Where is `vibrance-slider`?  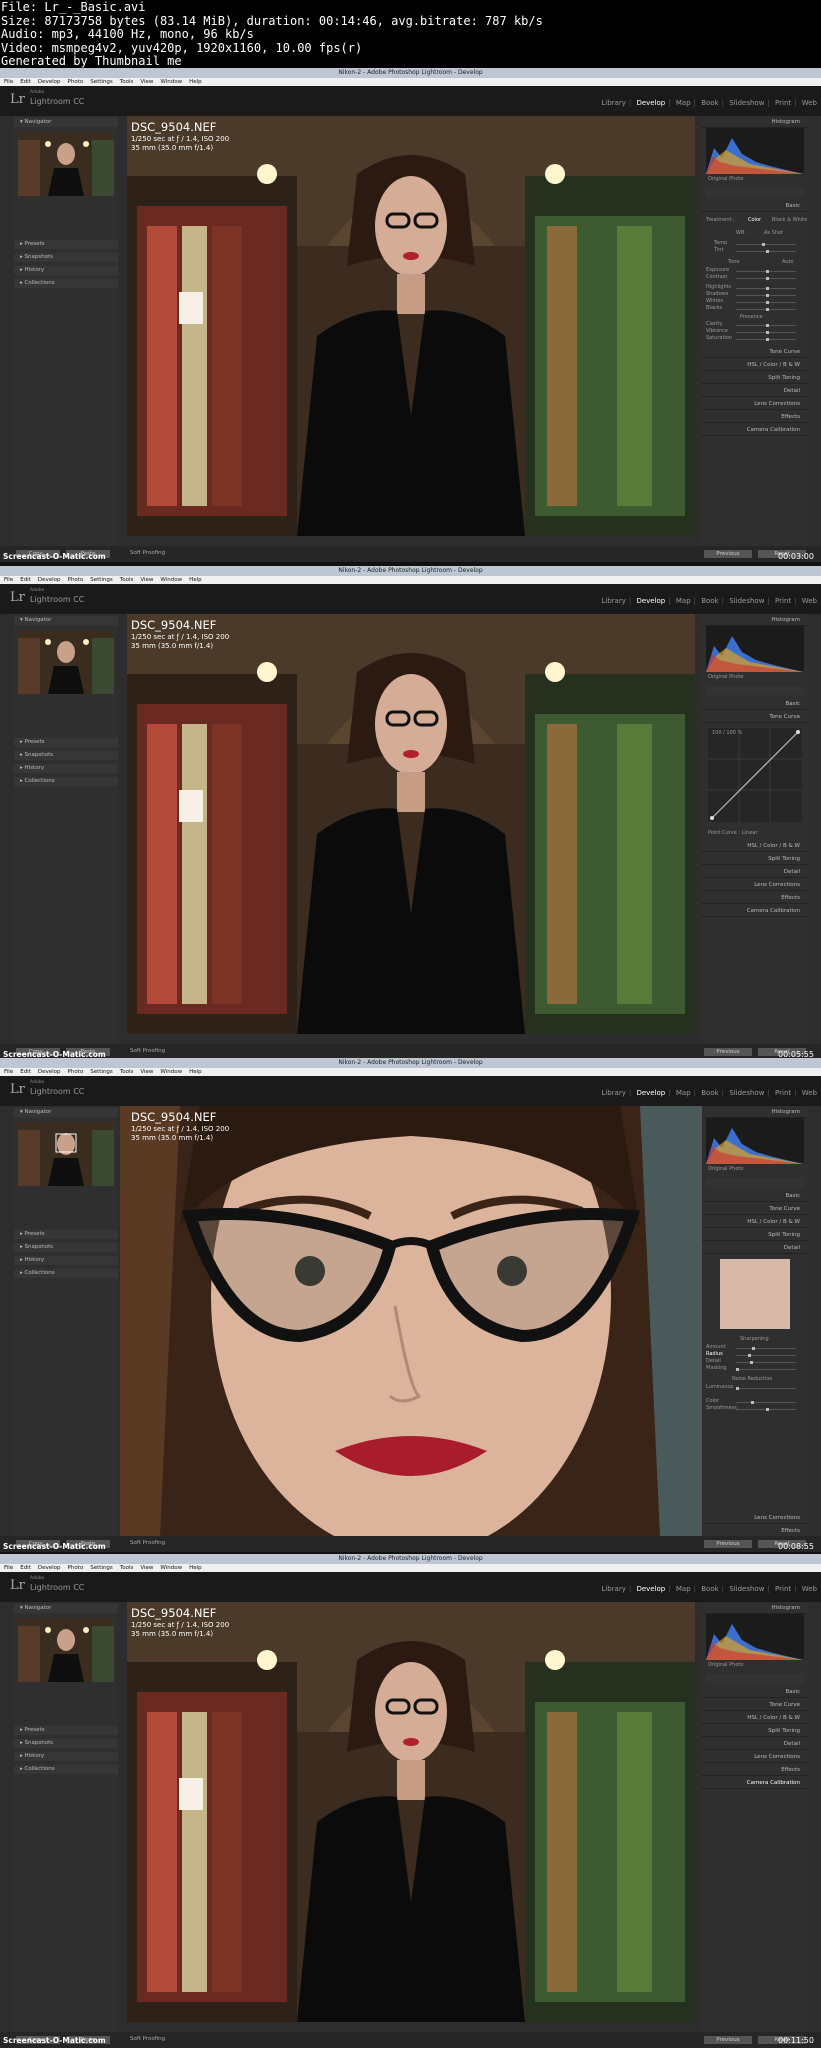
vibrance-slider is located at coordinates (766, 332).